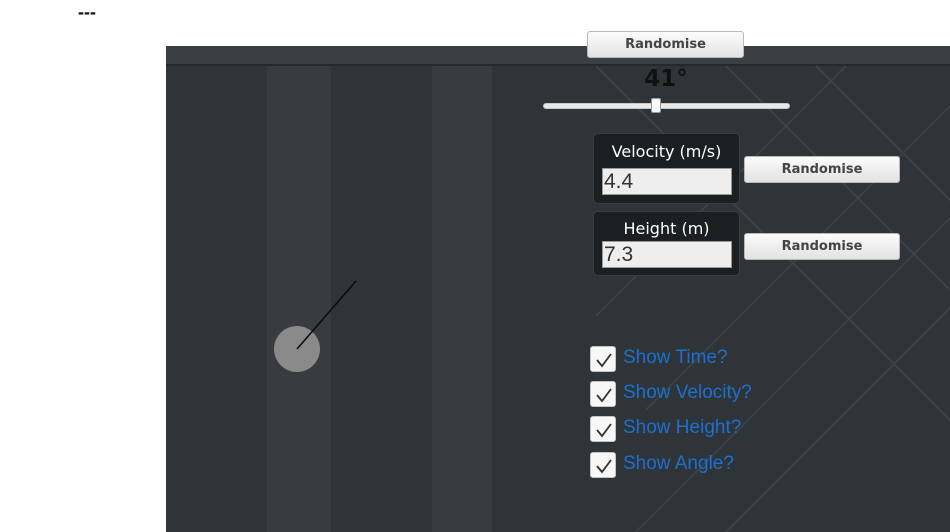  I want to click on show-time-checkbox, so click(603, 359).